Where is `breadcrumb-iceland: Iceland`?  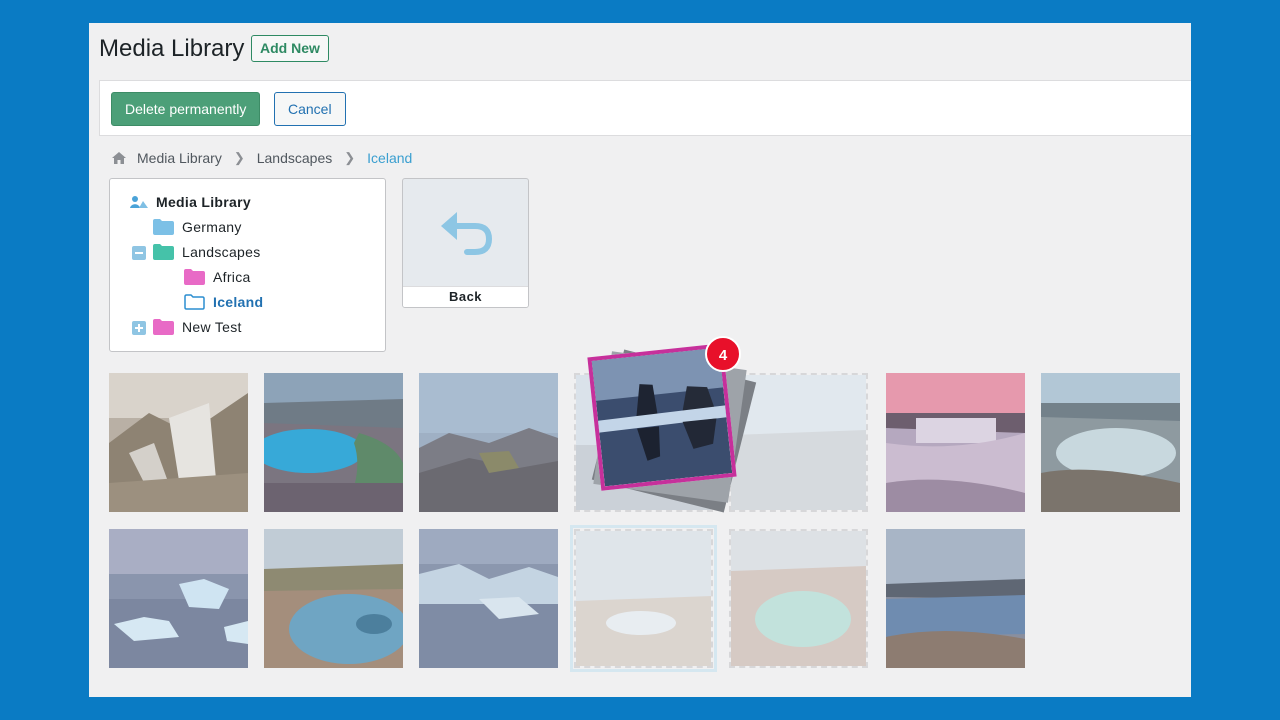
breadcrumb-iceland: Iceland is located at coordinates (390, 158).